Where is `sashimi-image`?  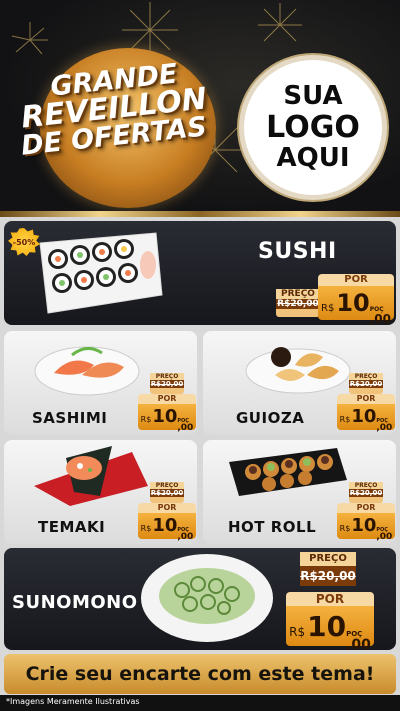 sashimi-image is located at coordinates (87, 371).